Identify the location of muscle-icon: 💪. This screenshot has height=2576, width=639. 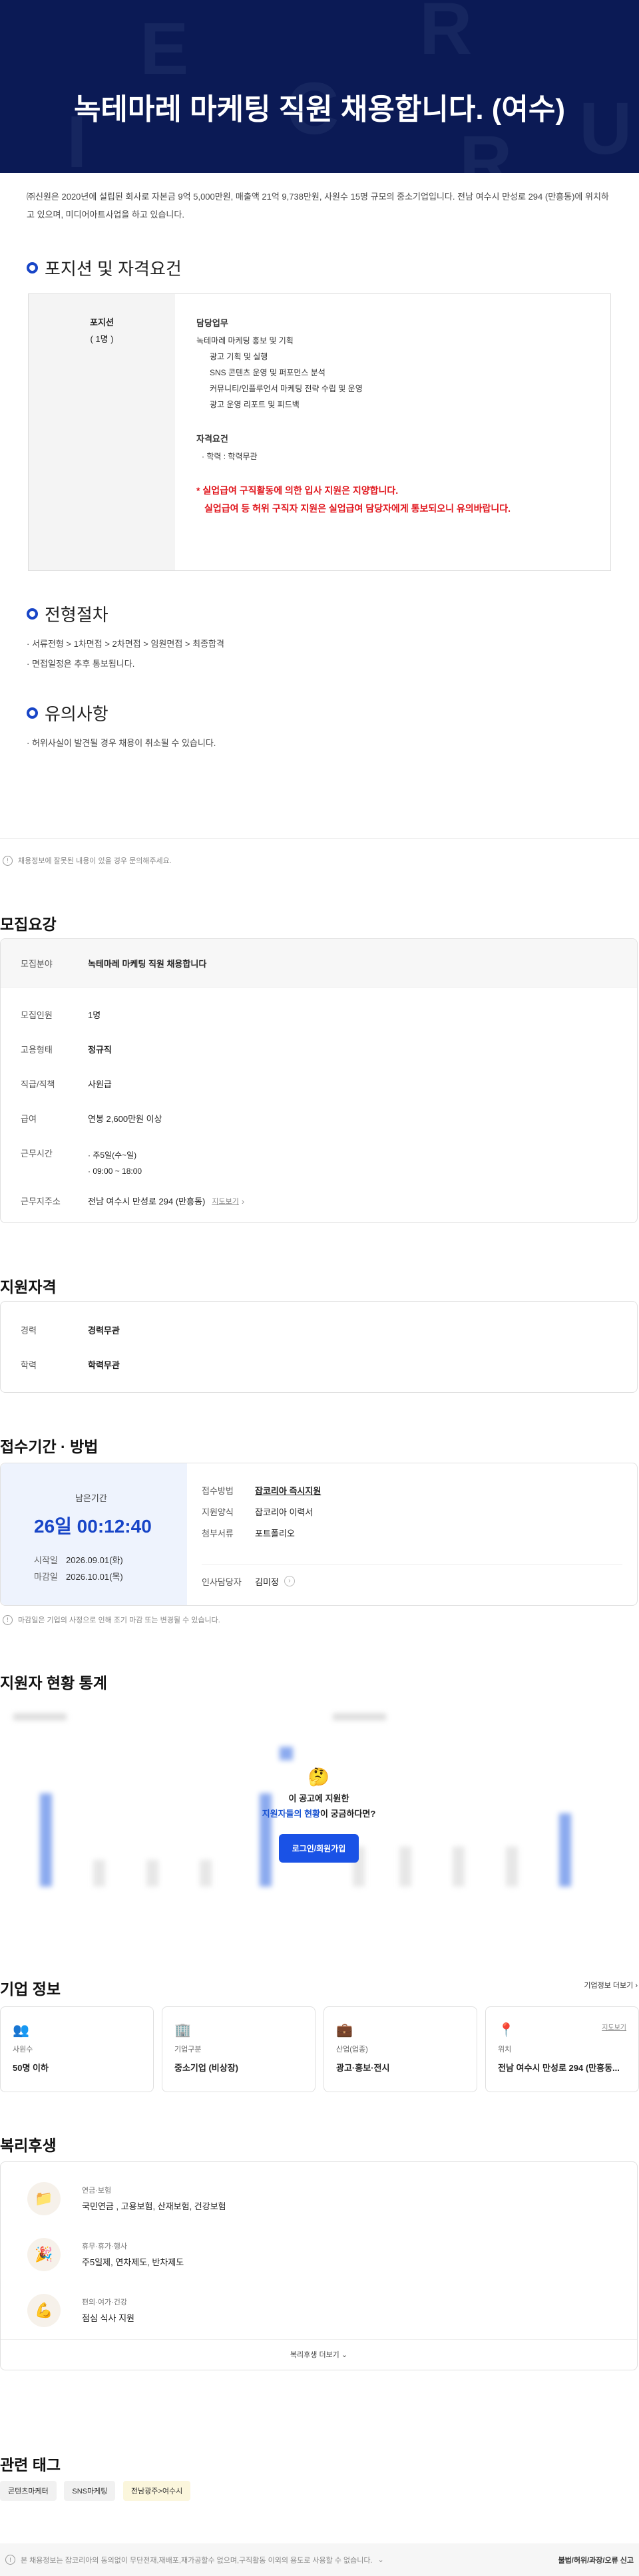
(44, 2311).